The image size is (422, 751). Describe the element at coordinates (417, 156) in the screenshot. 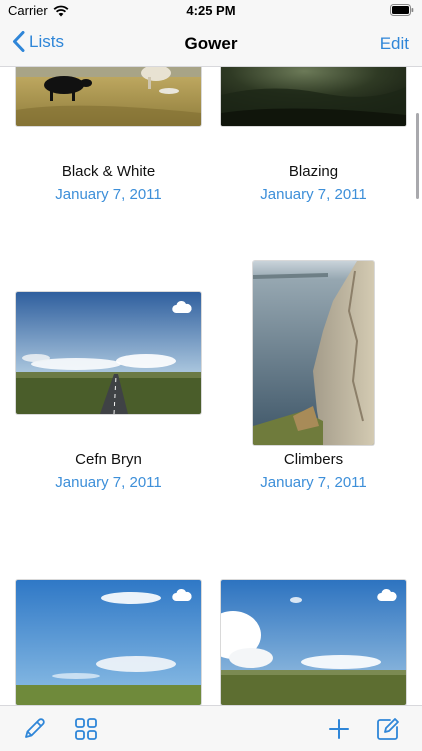

I see `scroll-indicator` at that location.